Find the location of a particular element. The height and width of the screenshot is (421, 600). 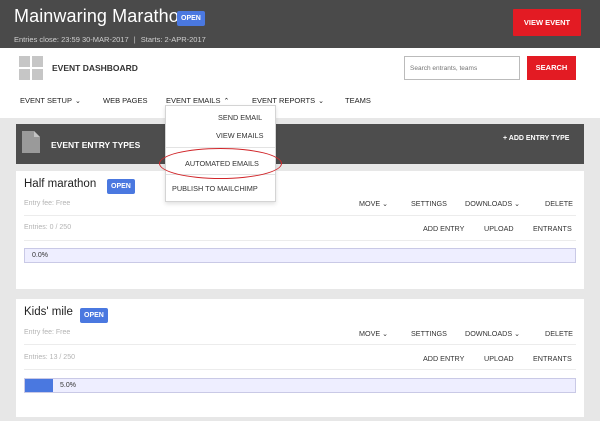

progress-bar: 0.0% is located at coordinates (300, 255).